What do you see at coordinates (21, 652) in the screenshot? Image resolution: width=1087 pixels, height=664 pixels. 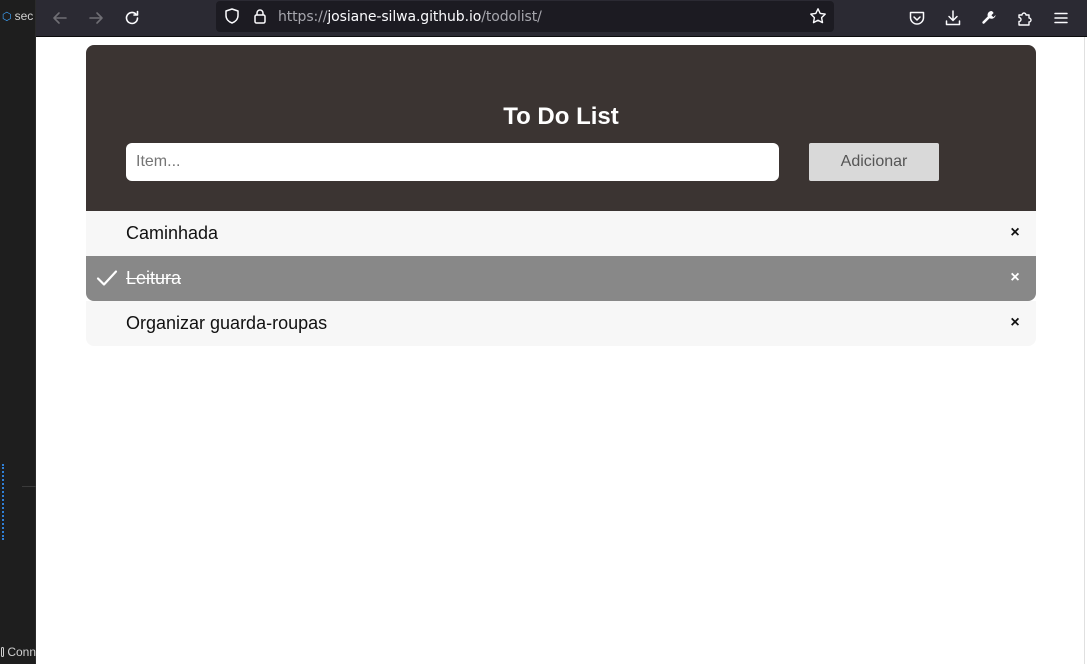 I see `background-status-label: Conn` at bounding box center [21, 652].